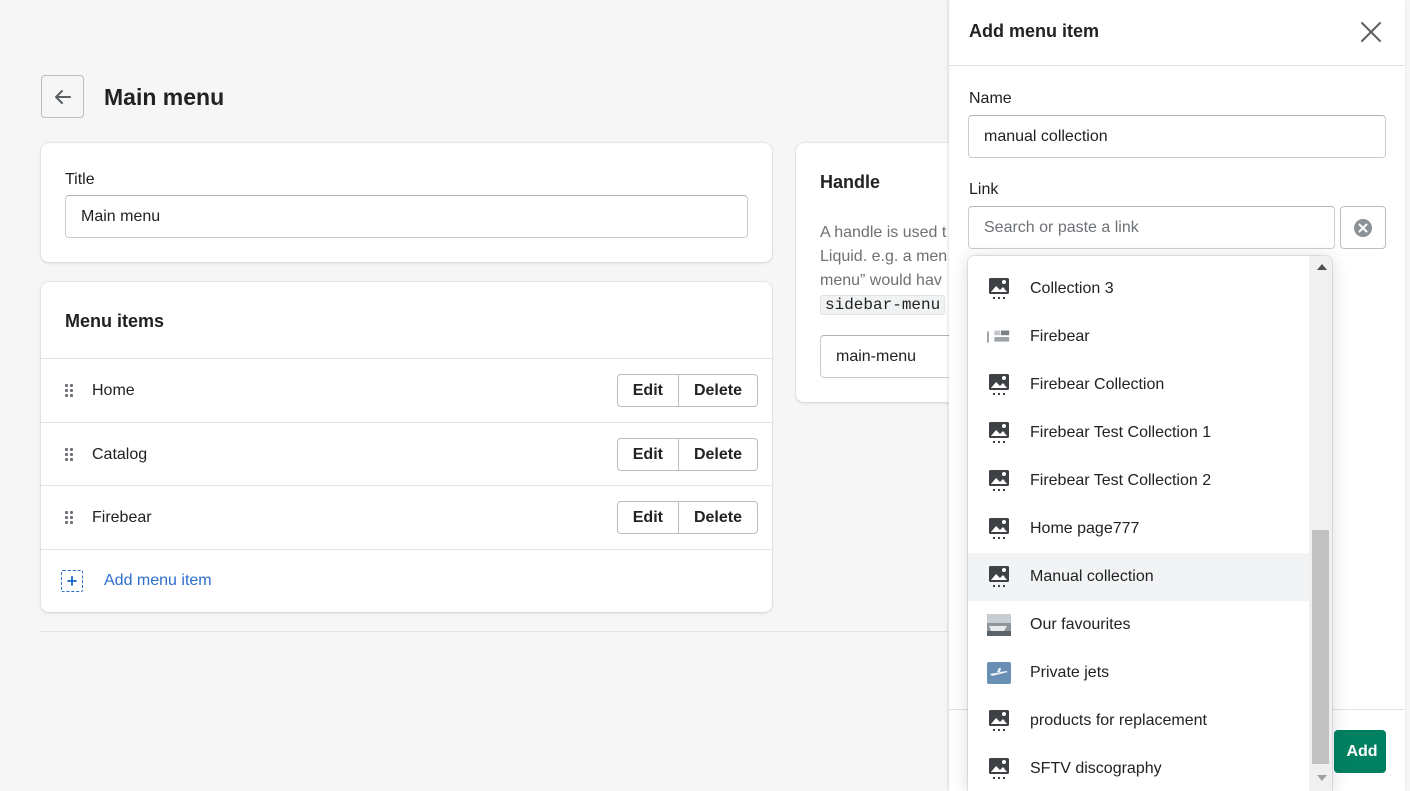 The width and height of the screenshot is (1410, 791). What do you see at coordinates (1322, 267) in the screenshot?
I see `scroll-up-arrow-icon` at bounding box center [1322, 267].